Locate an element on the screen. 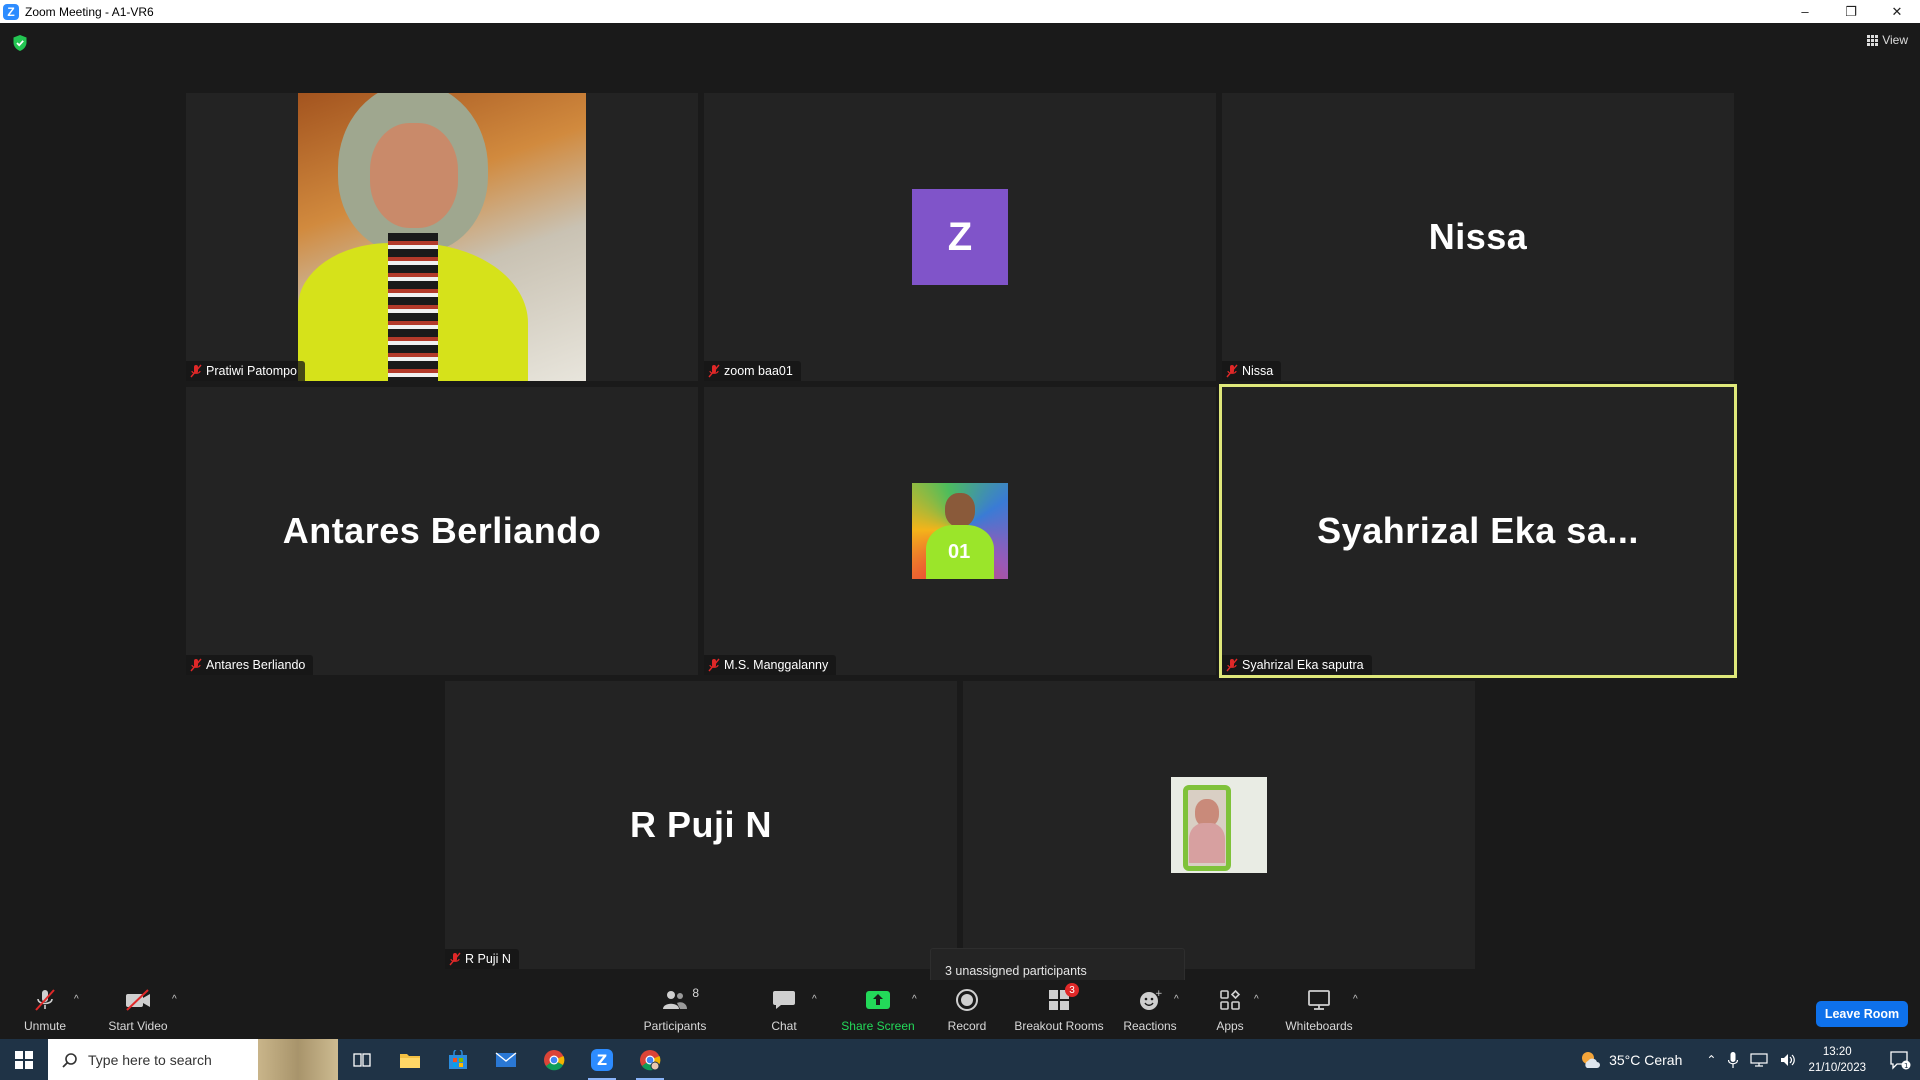 This screenshot has height=1080, width=1920. show-hidden-icons-chevron-icon: ⌃ is located at coordinates (1711, 1060).